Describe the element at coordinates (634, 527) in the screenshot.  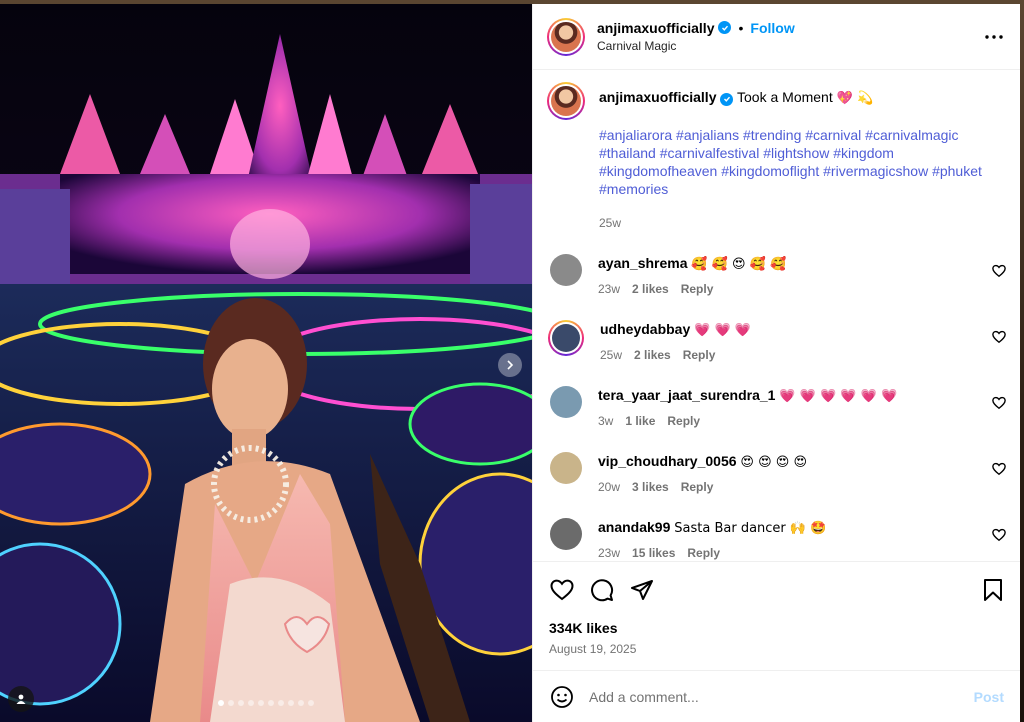
I see `commenter-username: anandak99` at that location.